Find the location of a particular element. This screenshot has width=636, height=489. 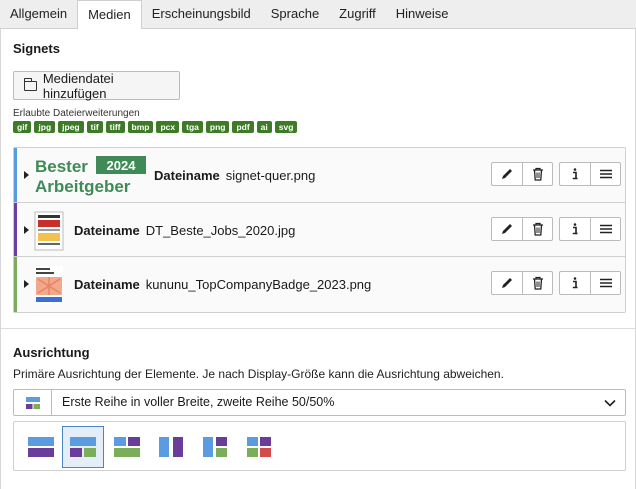

layout-option-full-then-split is located at coordinates (83, 447).